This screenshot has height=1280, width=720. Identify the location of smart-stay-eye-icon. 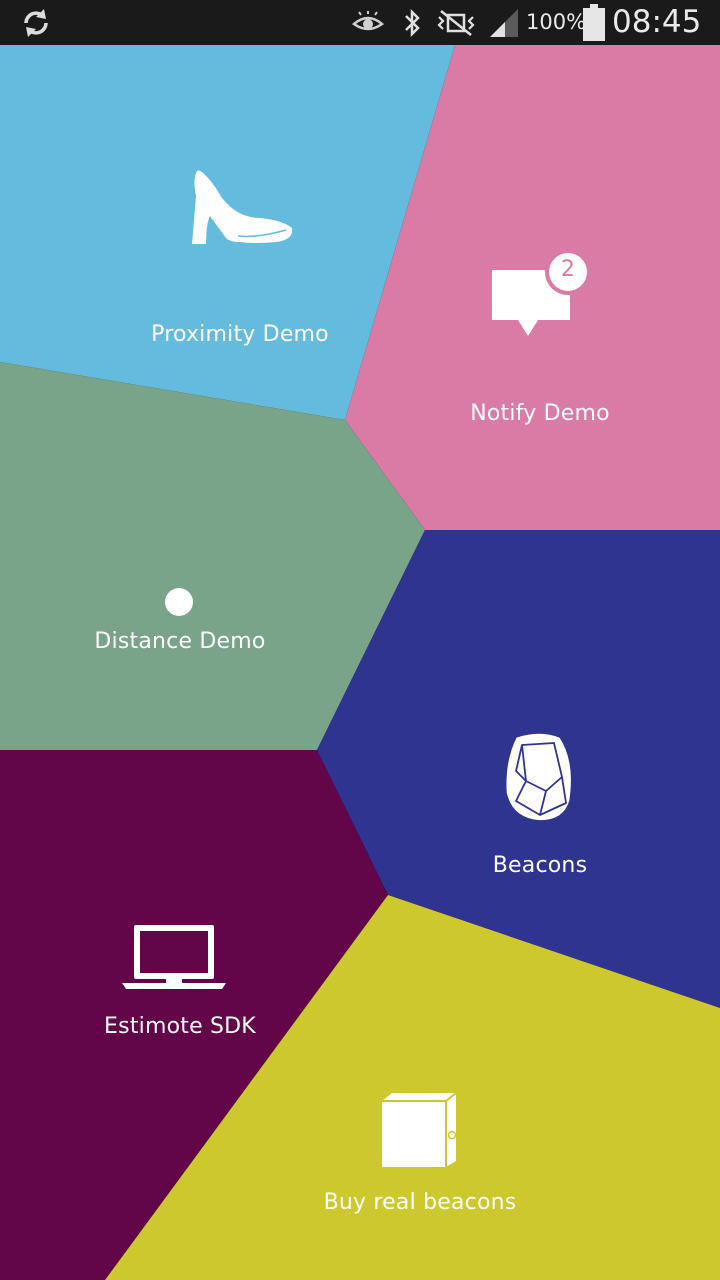
(368, 22).